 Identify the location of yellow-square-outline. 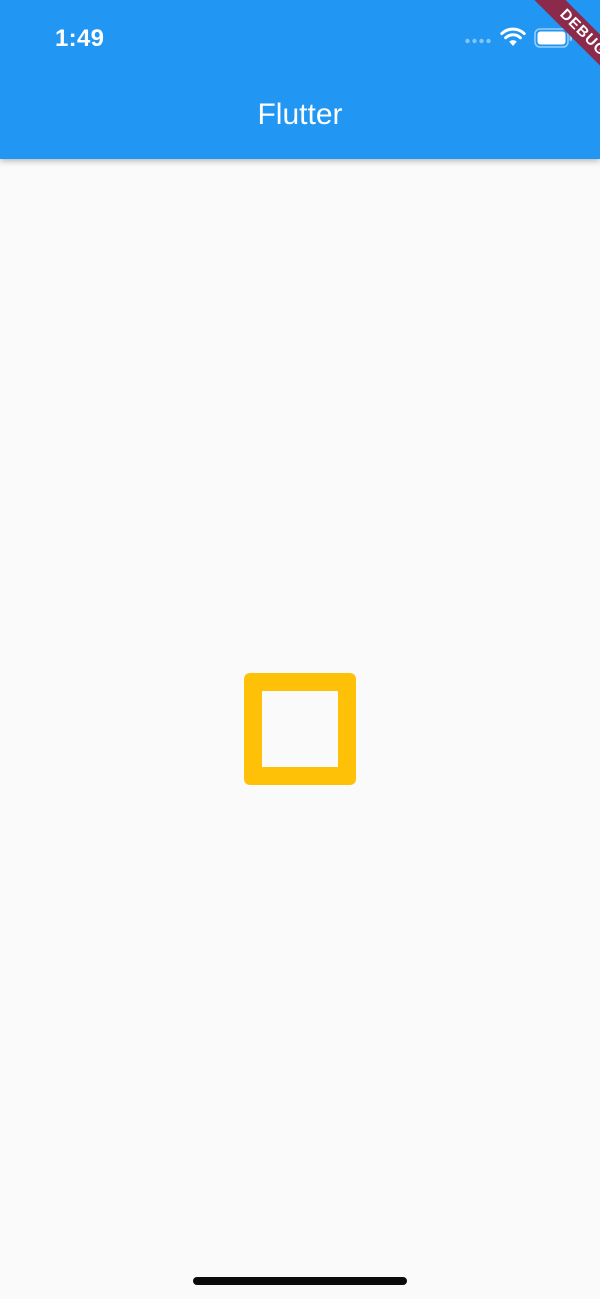
(300, 729).